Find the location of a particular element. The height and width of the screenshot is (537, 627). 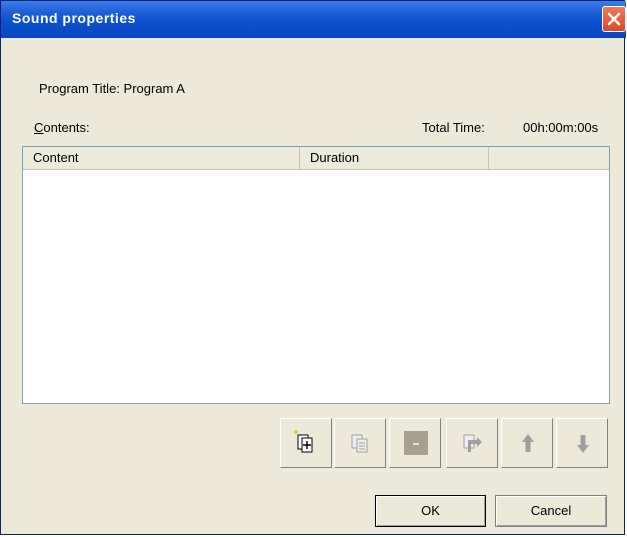

column-header-content: Content is located at coordinates (161, 158).